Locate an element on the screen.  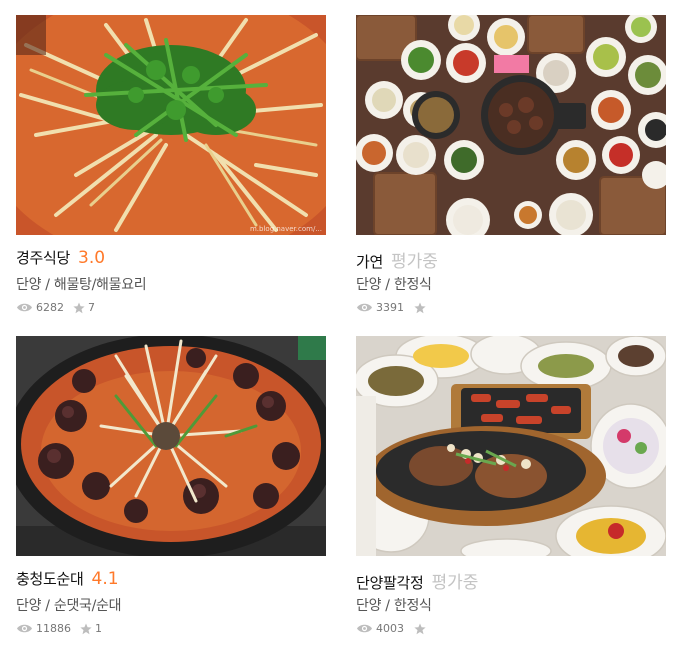
view-count: 4003 is located at coordinates (390, 628).